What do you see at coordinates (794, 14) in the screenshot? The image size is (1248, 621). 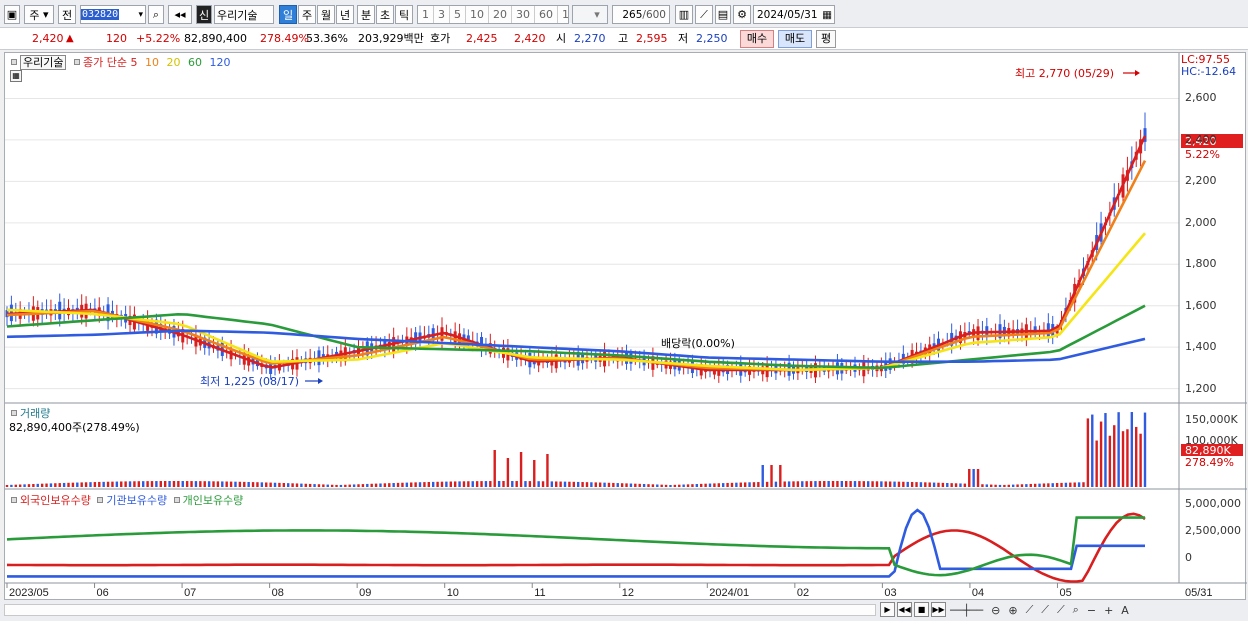 I see `date-field: 2024/05/31 ▦` at bounding box center [794, 14].